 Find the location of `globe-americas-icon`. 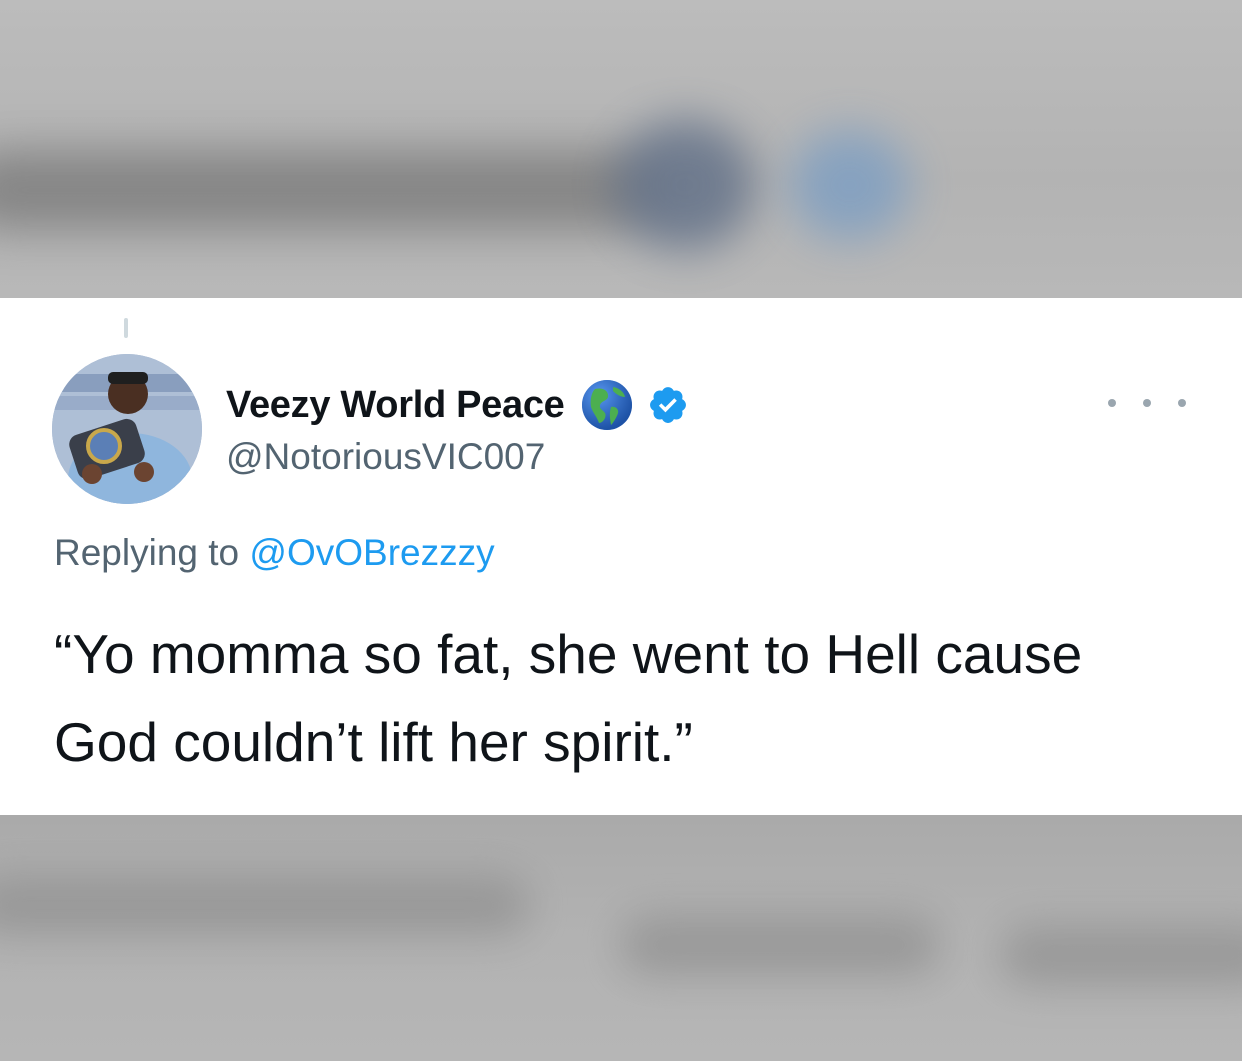

globe-americas-icon is located at coordinates (606, 405).